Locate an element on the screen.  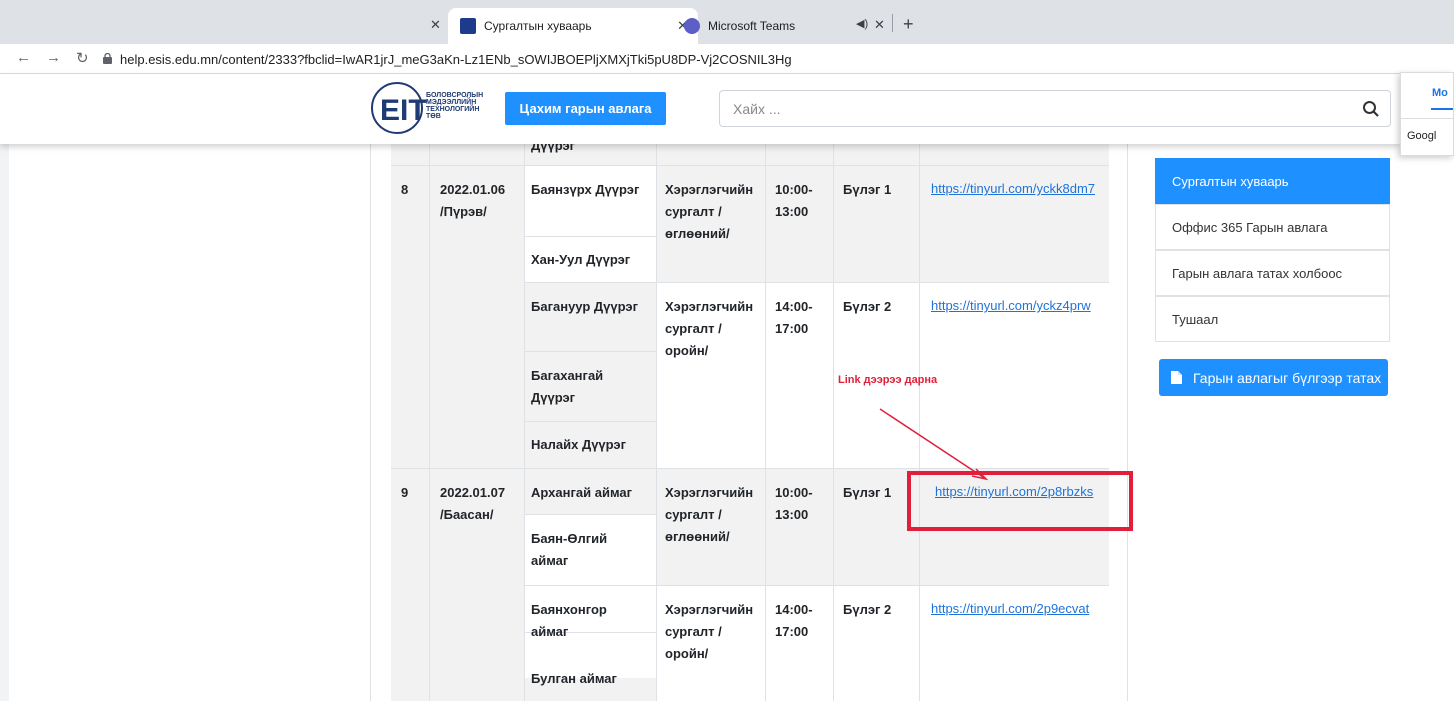
svg-text: EIT is located at coordinates (403, 110).